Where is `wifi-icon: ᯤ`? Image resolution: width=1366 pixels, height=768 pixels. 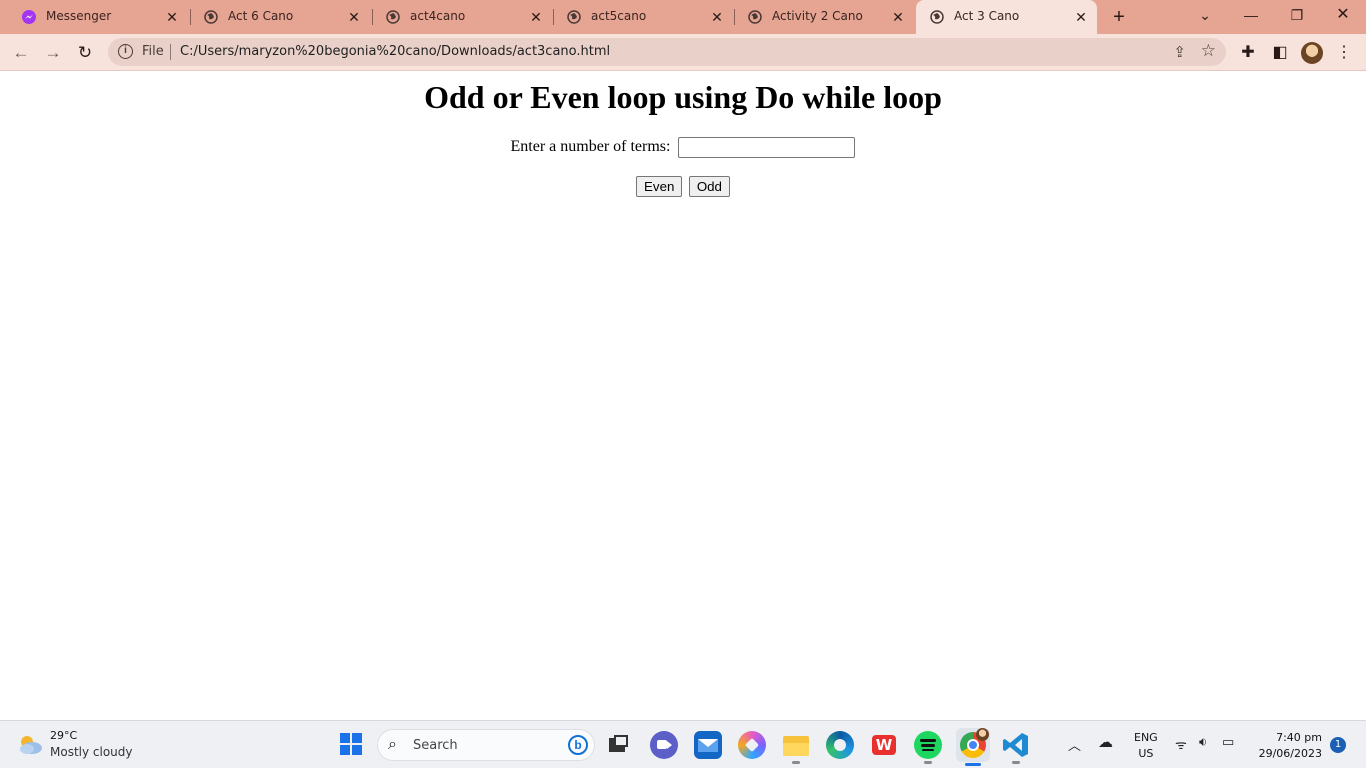
wifi-icon: ᯤ is located at coordinates (1181, 744).